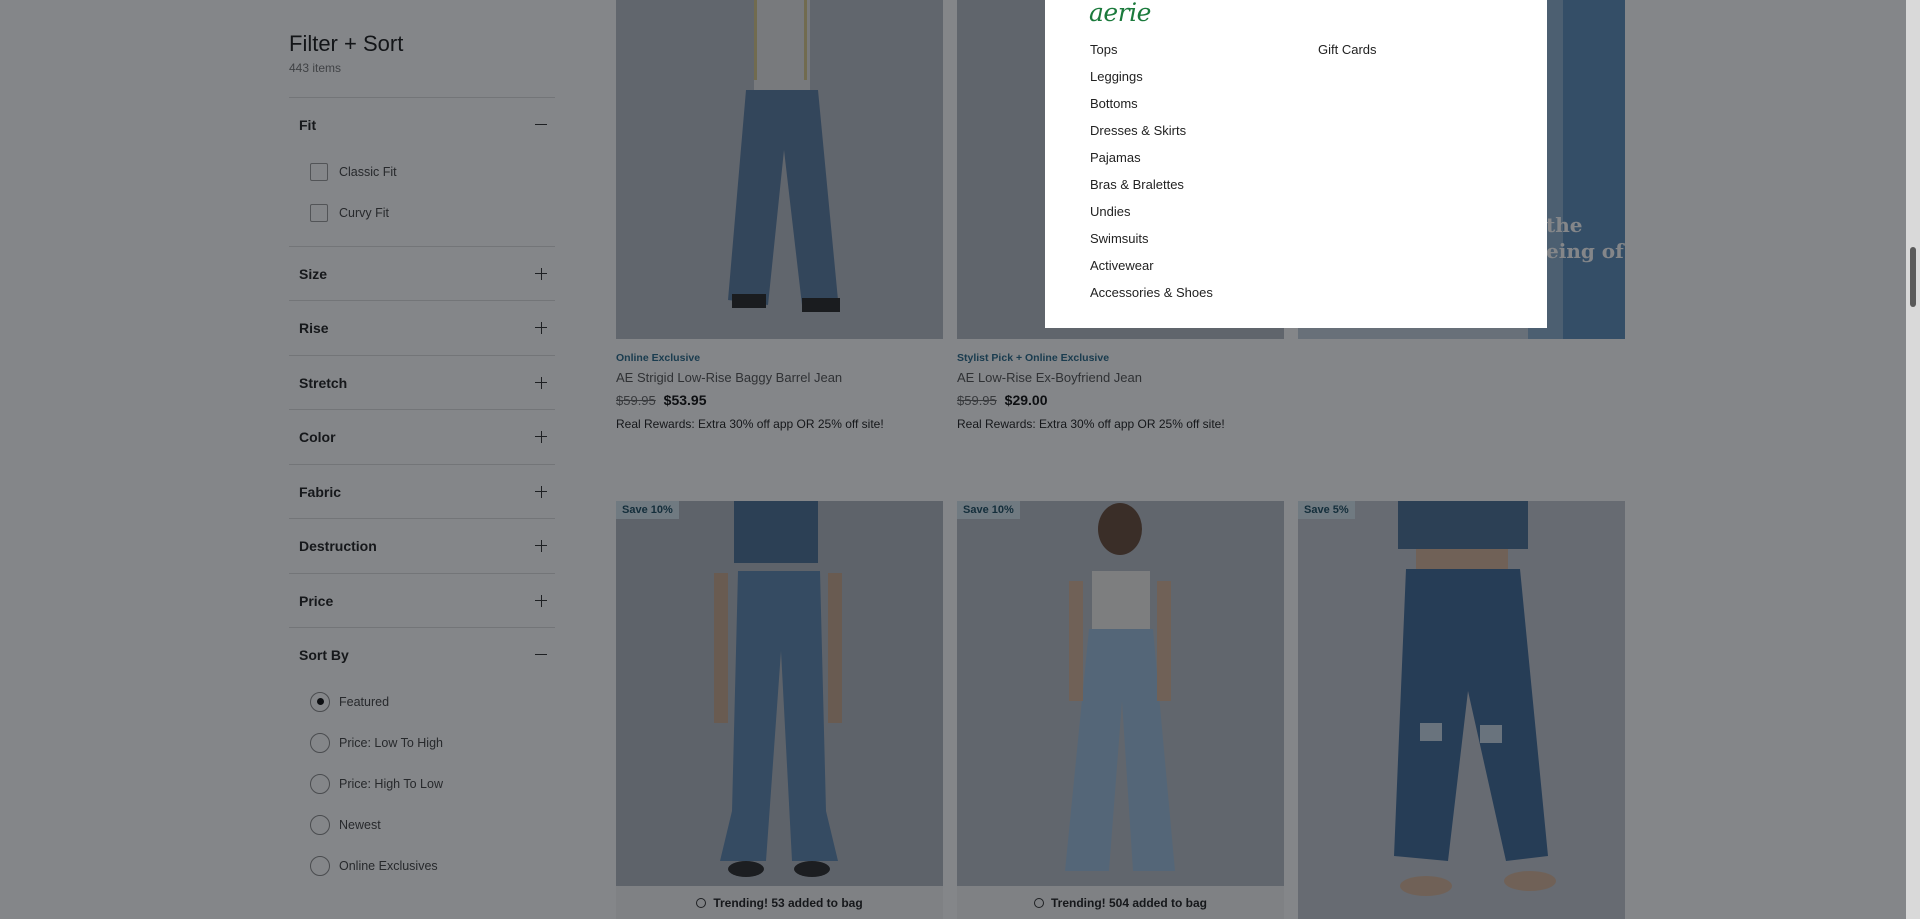  I want to click on menu-item-dresses-skirts: Dresses & Skirts, so click(1151, 134).